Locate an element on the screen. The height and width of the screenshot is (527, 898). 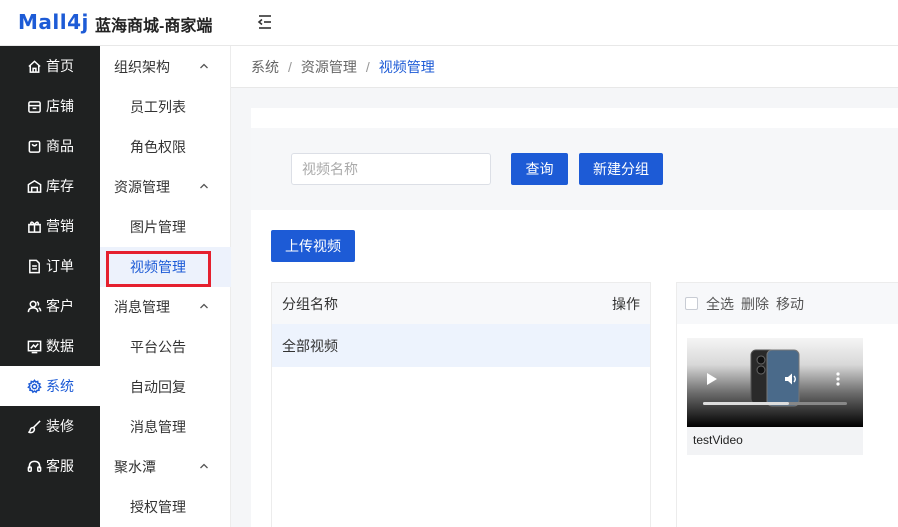
sidebar-item-orders: 订单 is located at coordinates (50, 266).